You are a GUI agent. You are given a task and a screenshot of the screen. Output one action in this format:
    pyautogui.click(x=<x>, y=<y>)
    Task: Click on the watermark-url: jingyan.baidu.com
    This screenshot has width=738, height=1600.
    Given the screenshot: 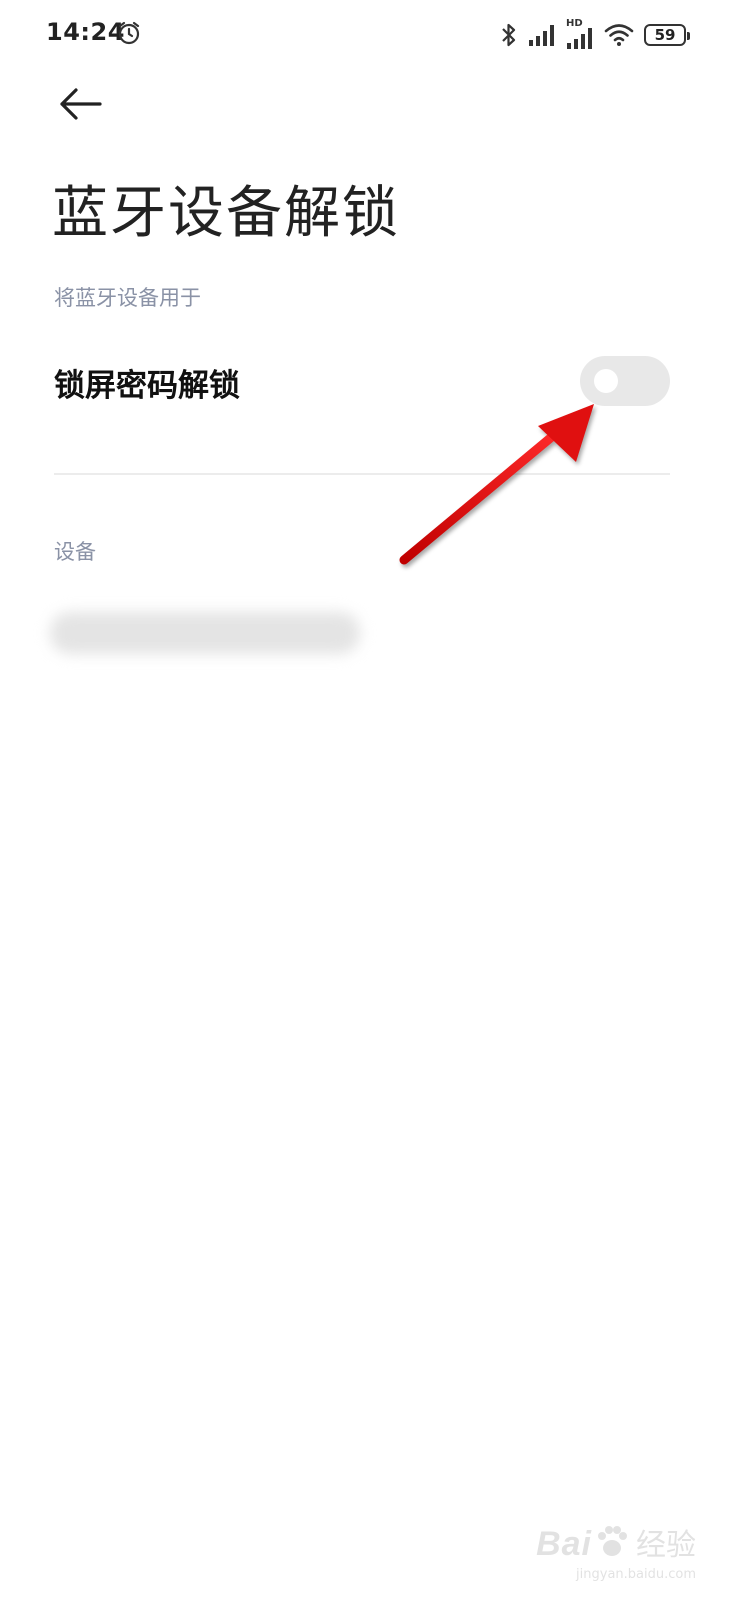 What is the action you would take?
    pyautogui.click(x=636, y=1574)
    